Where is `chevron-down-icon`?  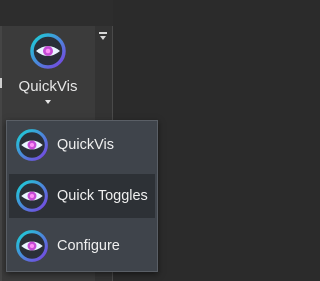
chevron-down-icon is located at coordinates (103, 38).